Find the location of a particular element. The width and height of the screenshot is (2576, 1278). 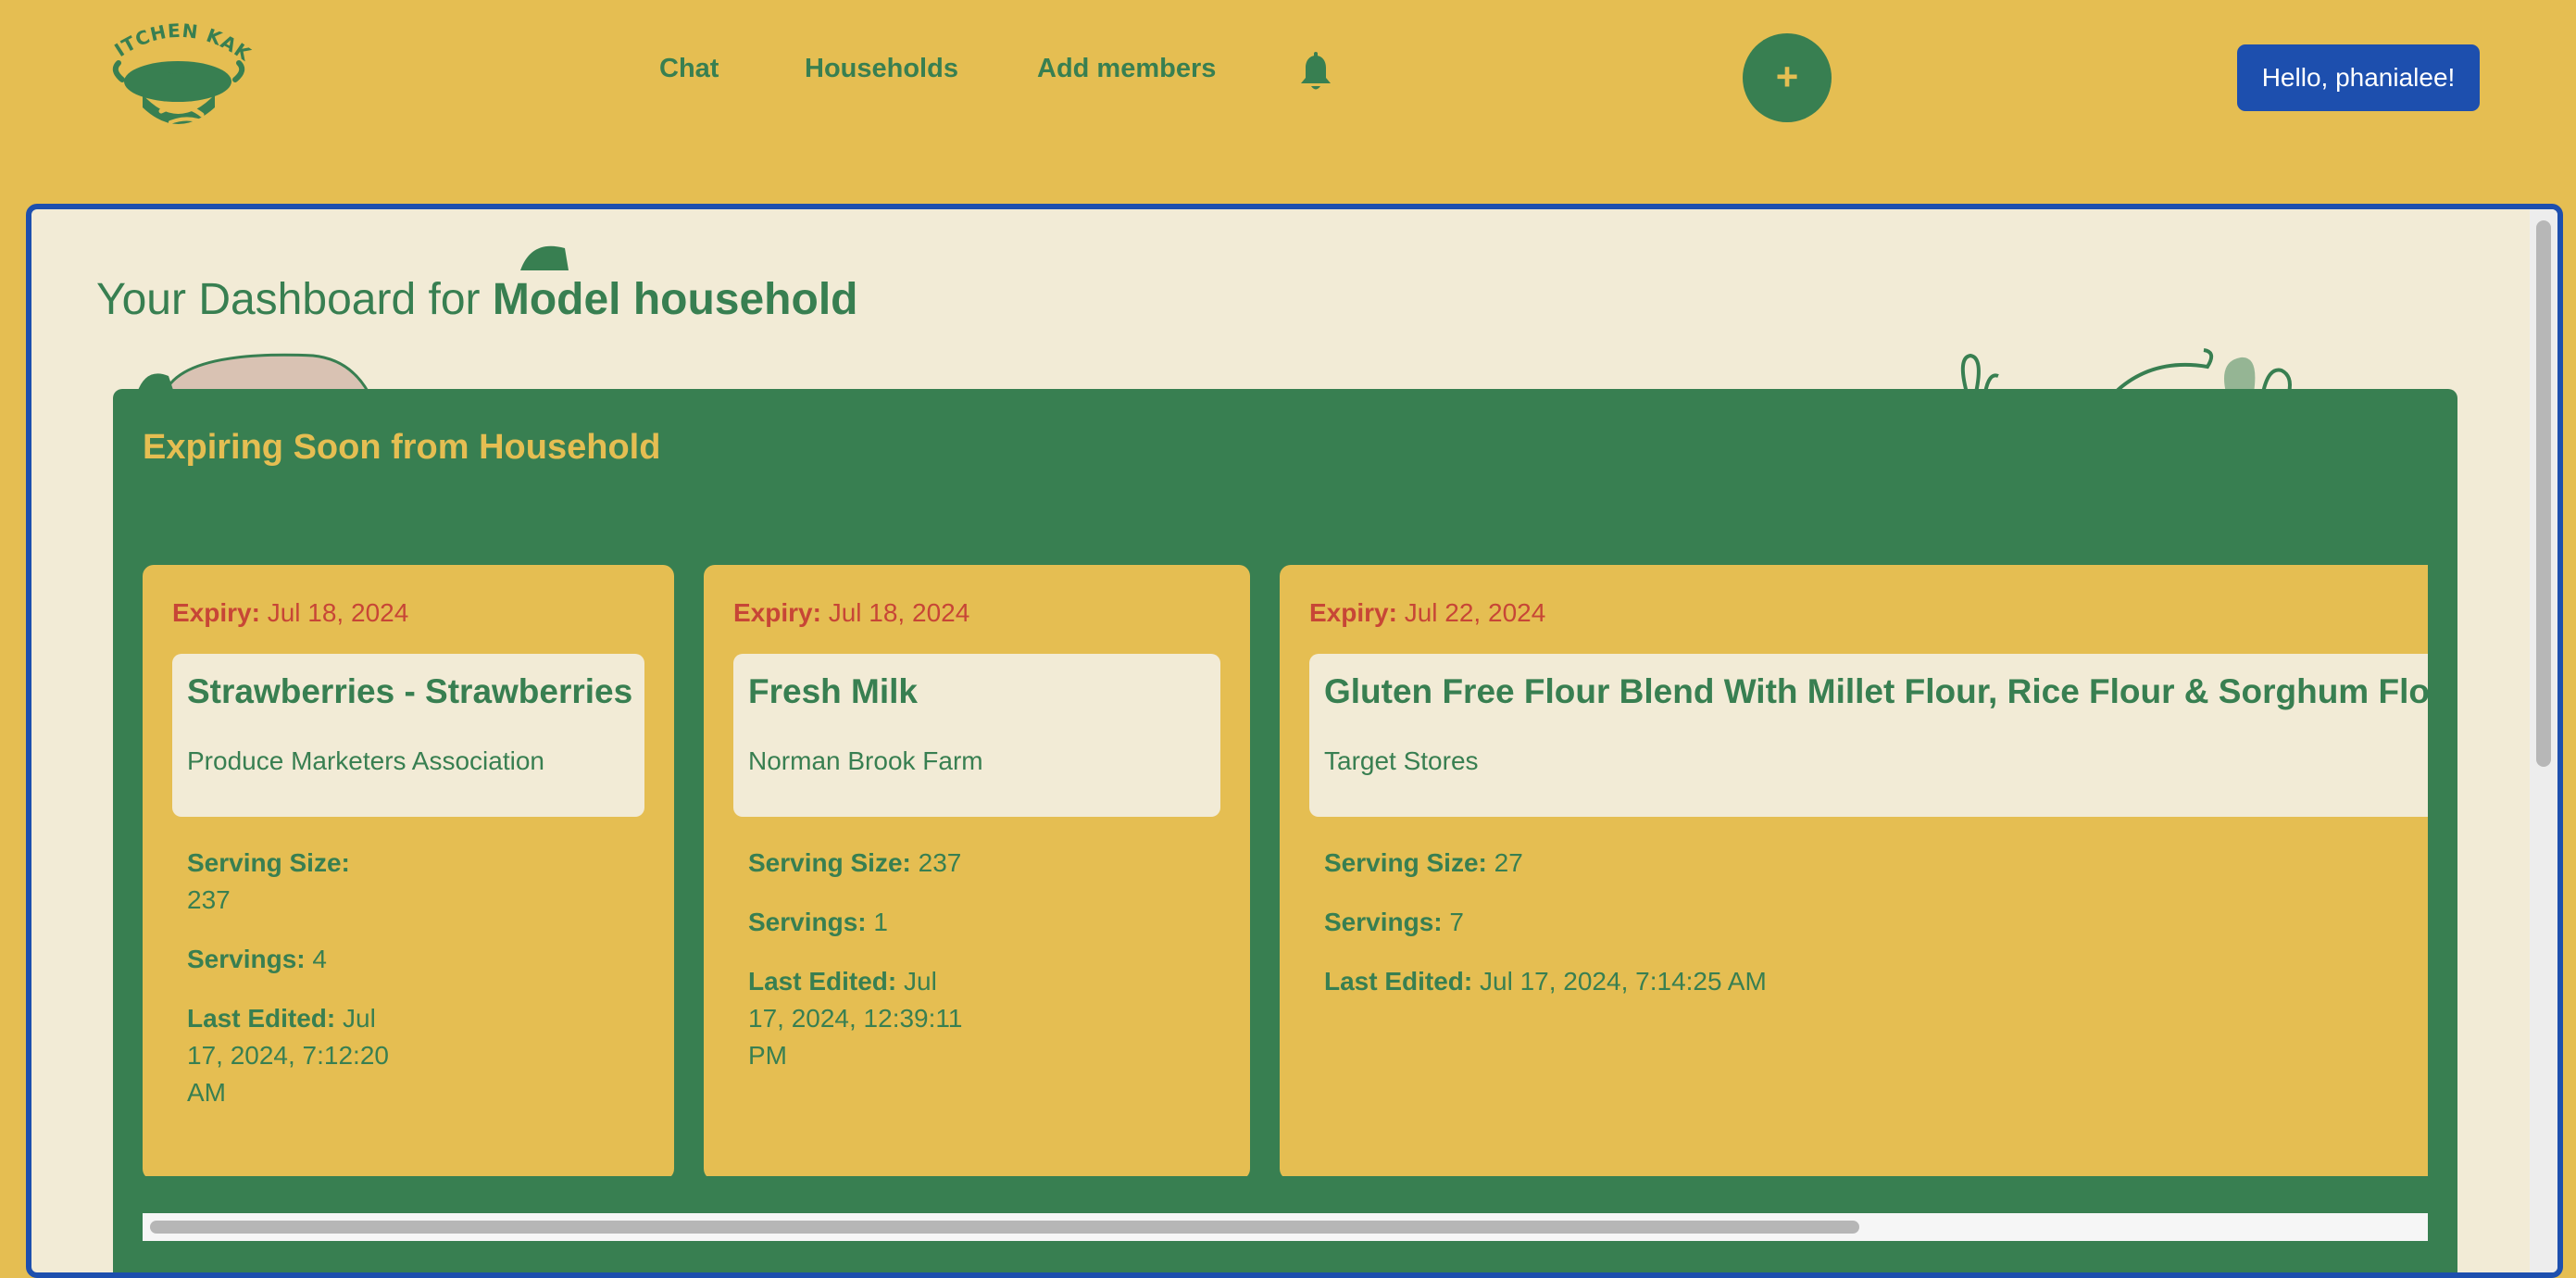

svg-text: KITCHEN KAKI is located at coordinates (180, 42).